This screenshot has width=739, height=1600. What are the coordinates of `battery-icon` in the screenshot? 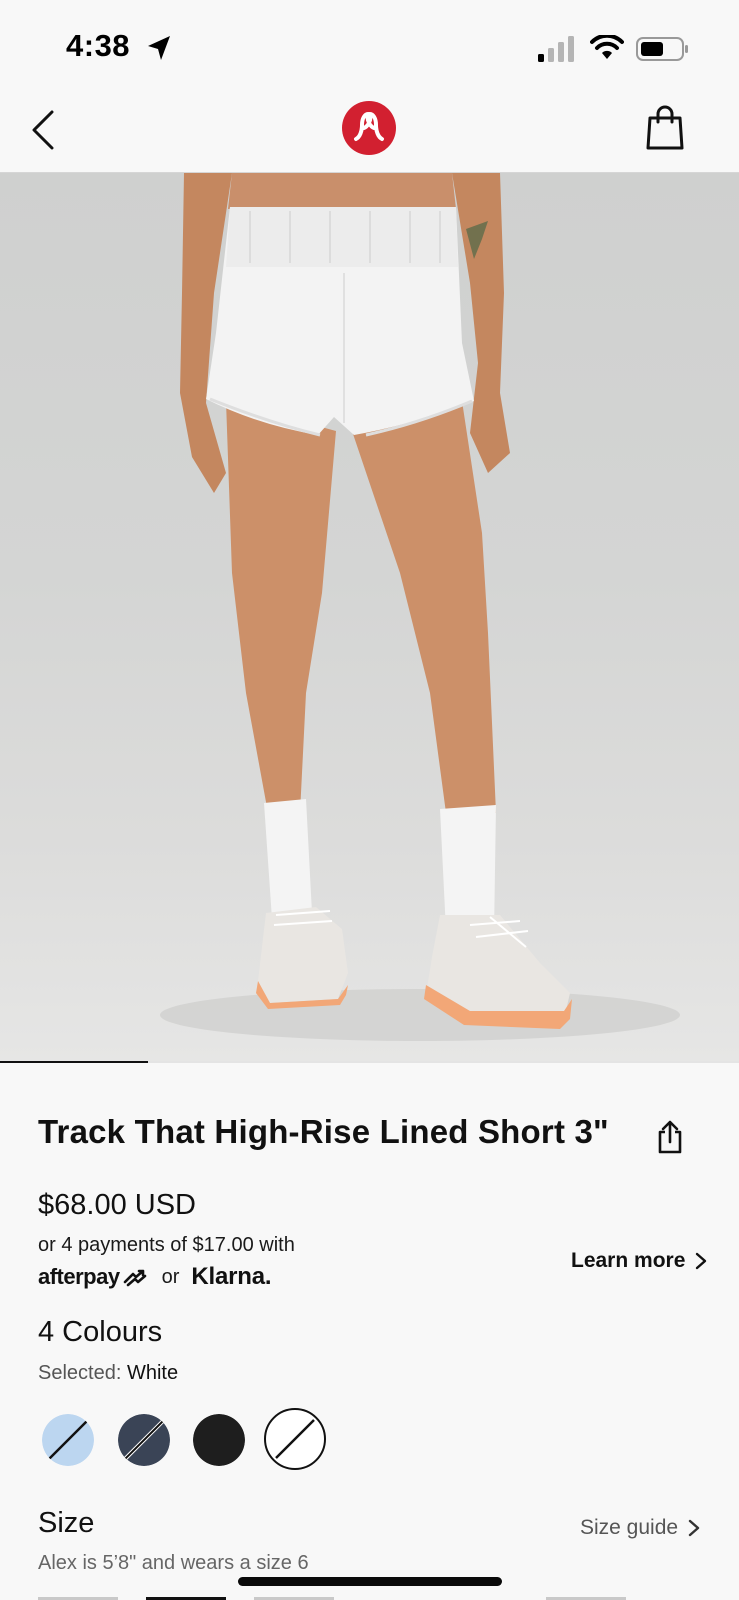 It's located at (662, 49).